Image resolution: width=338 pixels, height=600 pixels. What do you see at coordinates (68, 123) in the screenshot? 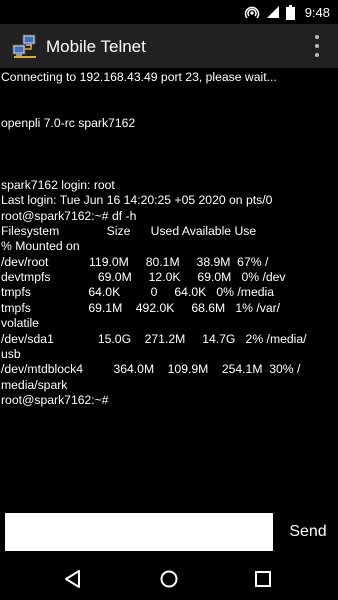
I see `terminal-line: openpli 7.0-rc spark7162` at bounding box center [68, 123].